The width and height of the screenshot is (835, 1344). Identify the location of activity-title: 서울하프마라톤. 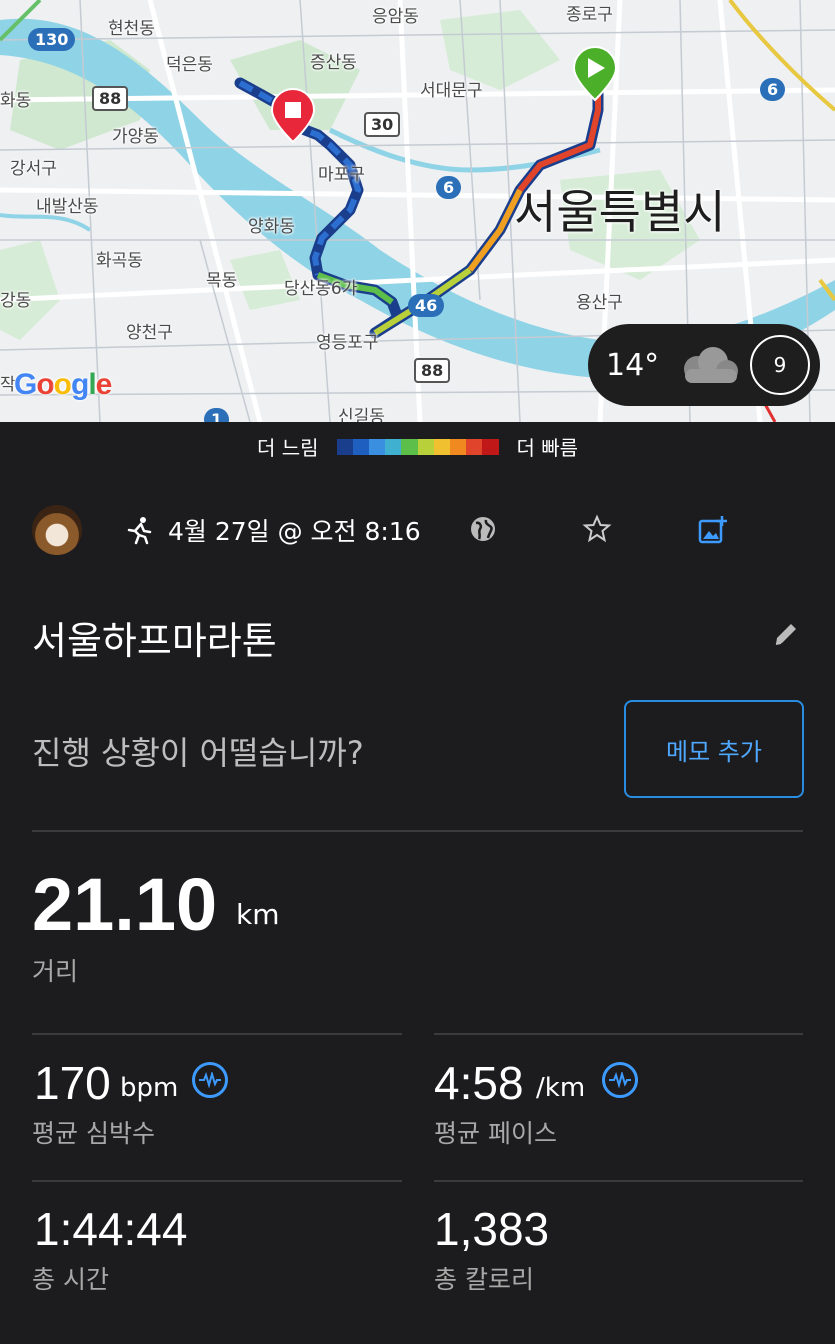
(154, 641).